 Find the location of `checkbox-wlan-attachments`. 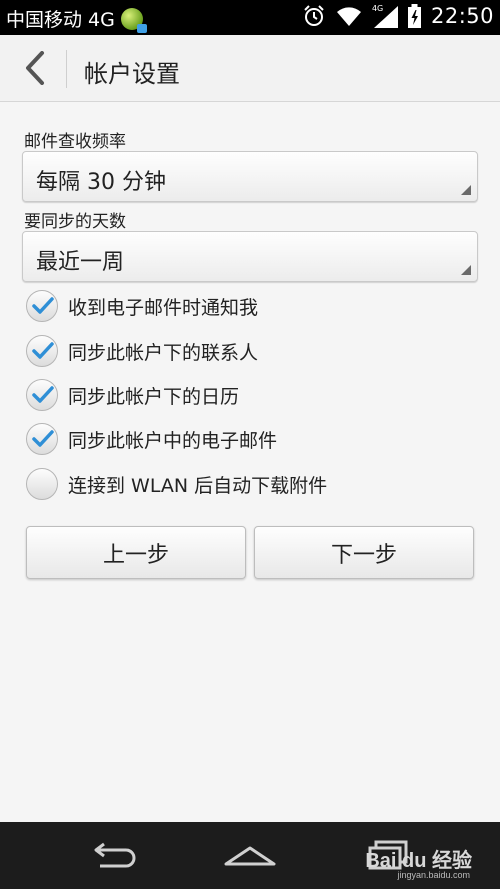

checkbox-wlan-attachments is located at coordinates (42, 484).